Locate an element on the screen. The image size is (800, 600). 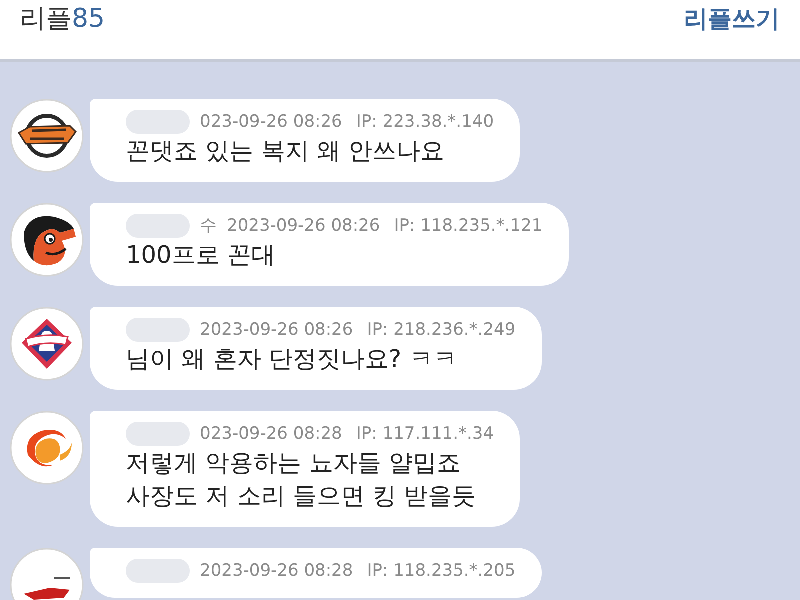
bird-face-icon is located at coordinates (47, 240).